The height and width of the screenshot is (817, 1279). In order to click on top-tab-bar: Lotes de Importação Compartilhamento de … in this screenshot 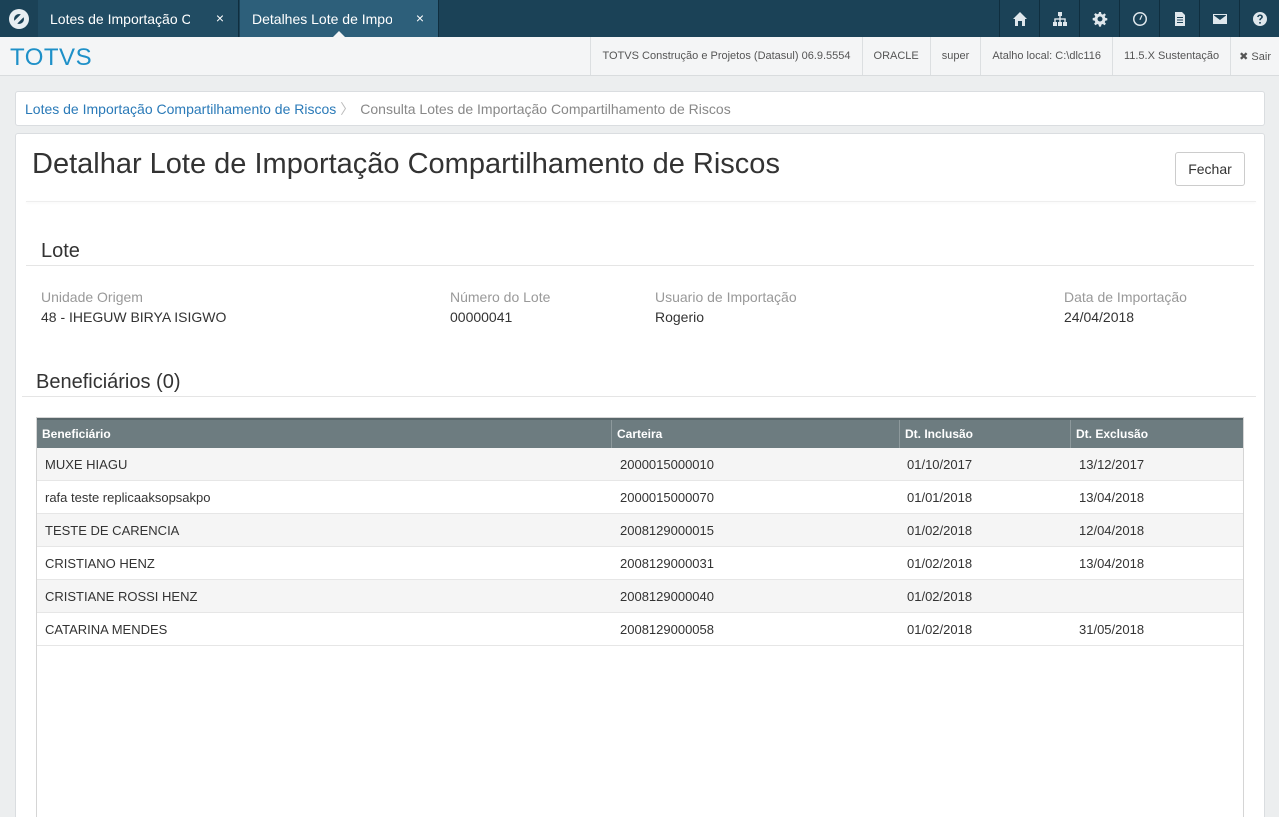, I will do `click(639, 18)`.